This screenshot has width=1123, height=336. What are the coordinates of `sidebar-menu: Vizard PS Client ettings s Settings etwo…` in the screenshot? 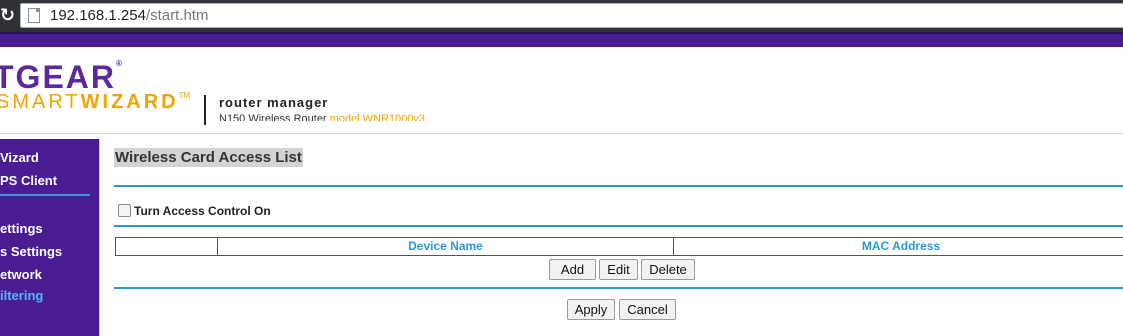 It's located at (49, 237).